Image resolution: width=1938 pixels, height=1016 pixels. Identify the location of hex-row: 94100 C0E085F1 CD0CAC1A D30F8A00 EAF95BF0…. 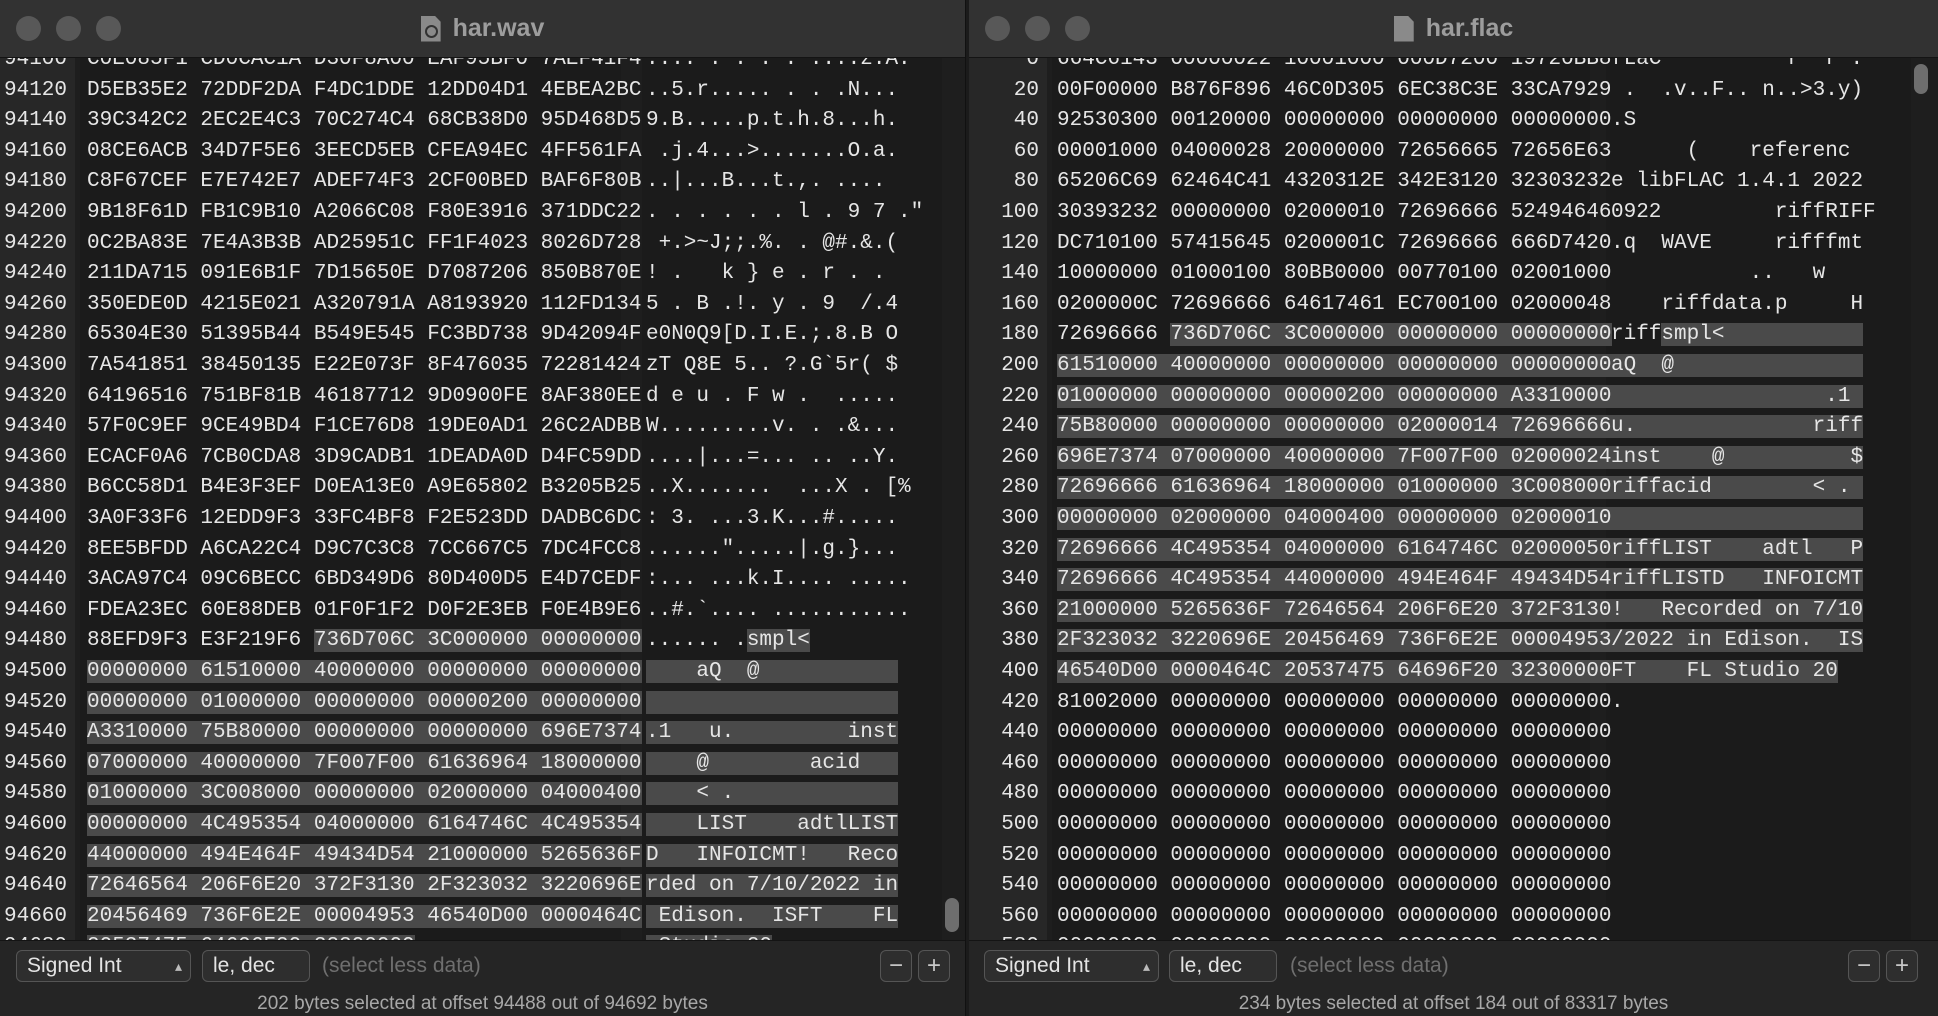
(482, 66).